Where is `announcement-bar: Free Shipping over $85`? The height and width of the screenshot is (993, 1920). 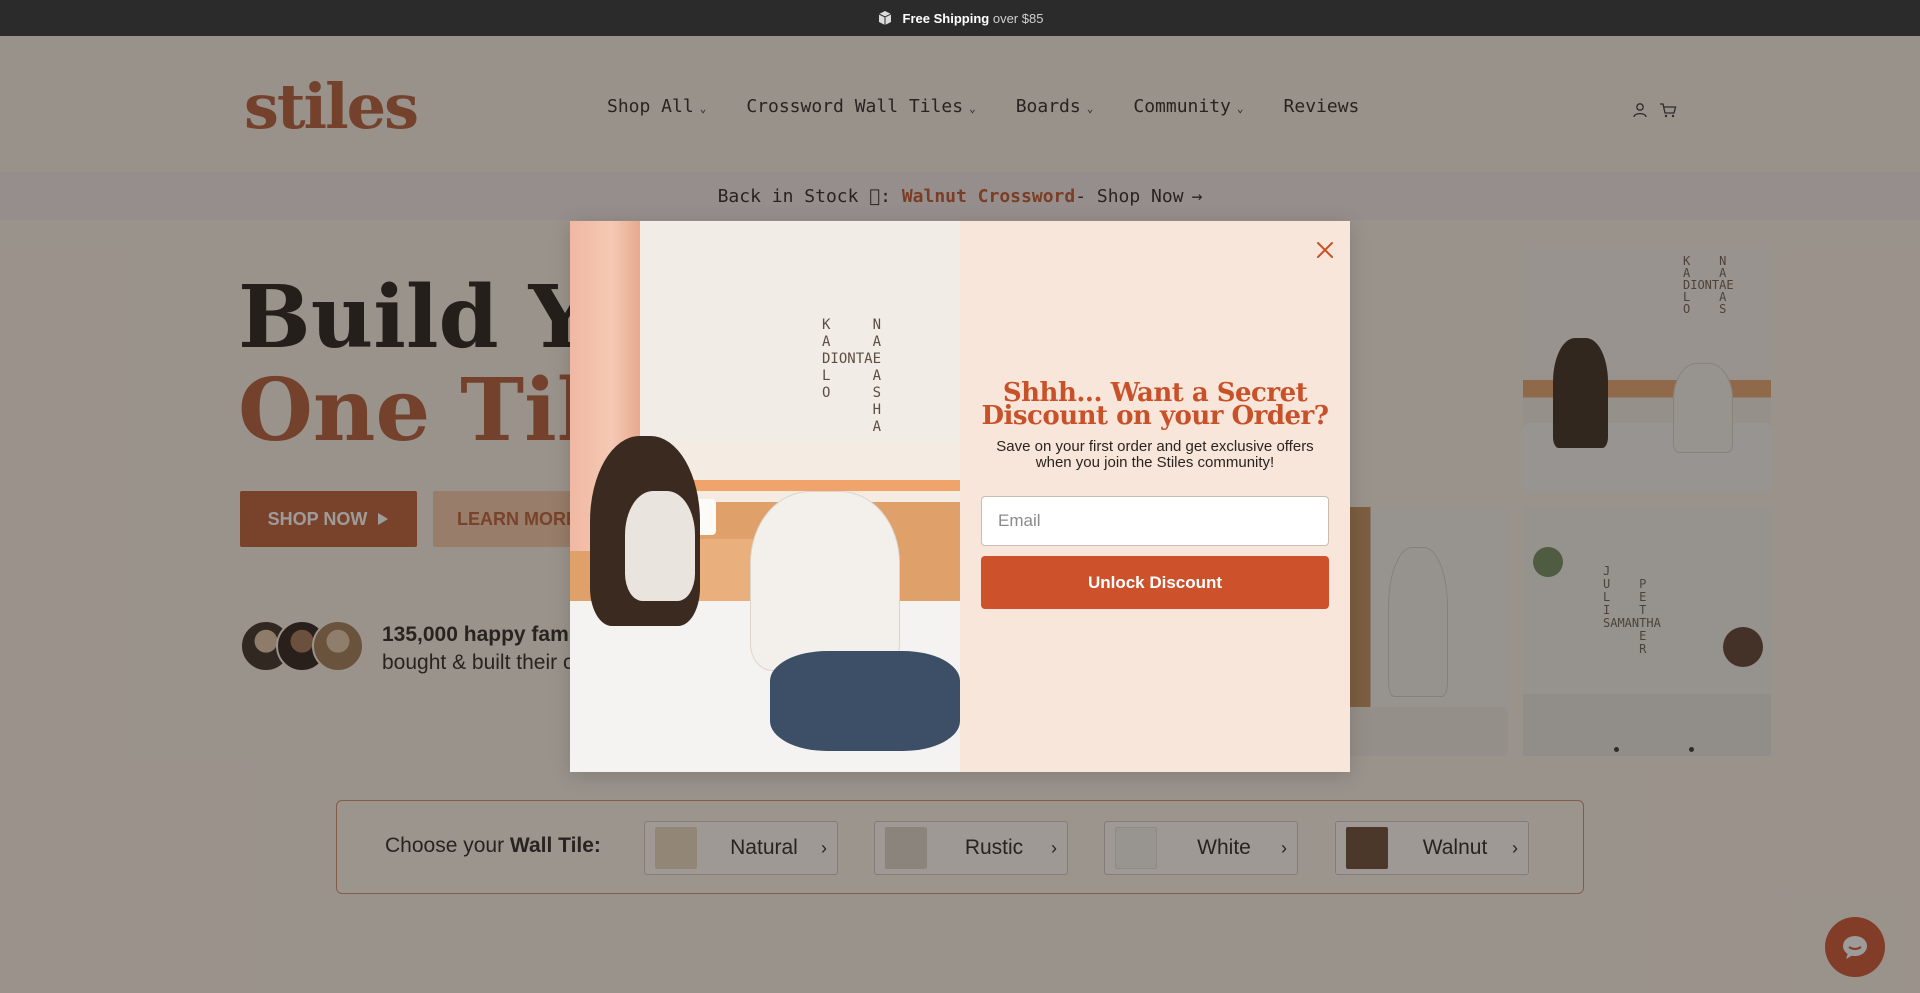 announcement-bar: Free Shipping over $85 is located at coordinates (960, 18).